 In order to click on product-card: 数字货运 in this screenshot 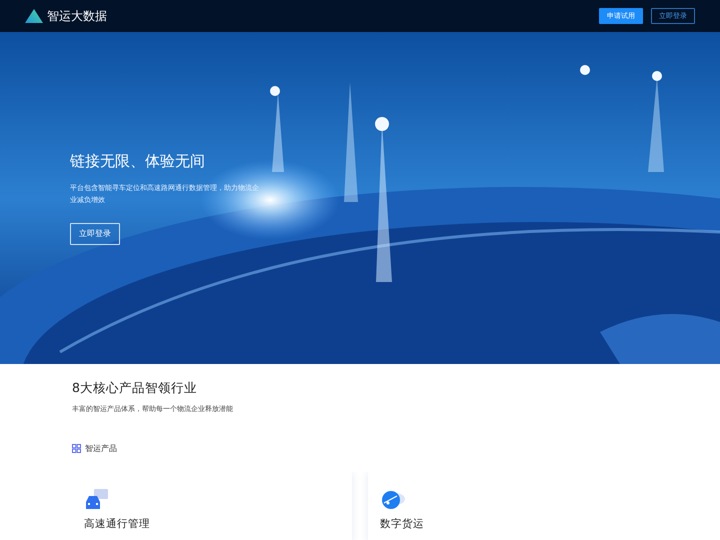, I will do `click(508, 506)`.